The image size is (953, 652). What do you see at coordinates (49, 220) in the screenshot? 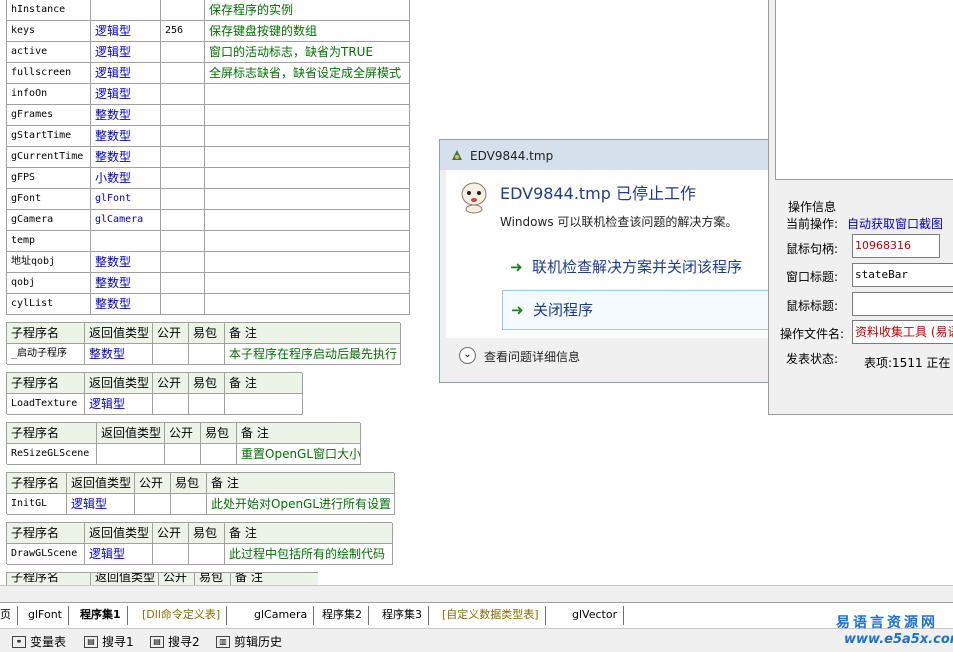
I see `variable-name-cell: gCamera` at bounding box center [49, 220].